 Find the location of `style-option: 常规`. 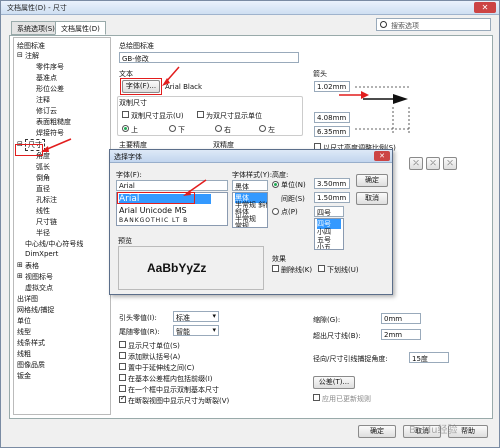

style-option: 常规 is located at coordinates (242, 224).